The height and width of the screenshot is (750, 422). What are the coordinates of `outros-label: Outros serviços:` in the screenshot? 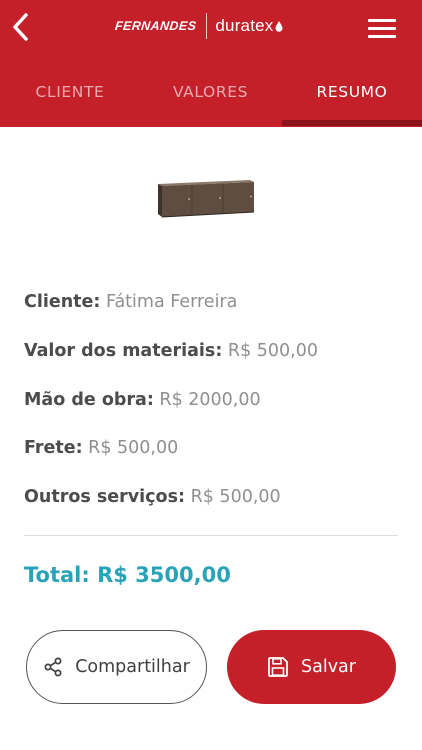 It's located at (104, 497).